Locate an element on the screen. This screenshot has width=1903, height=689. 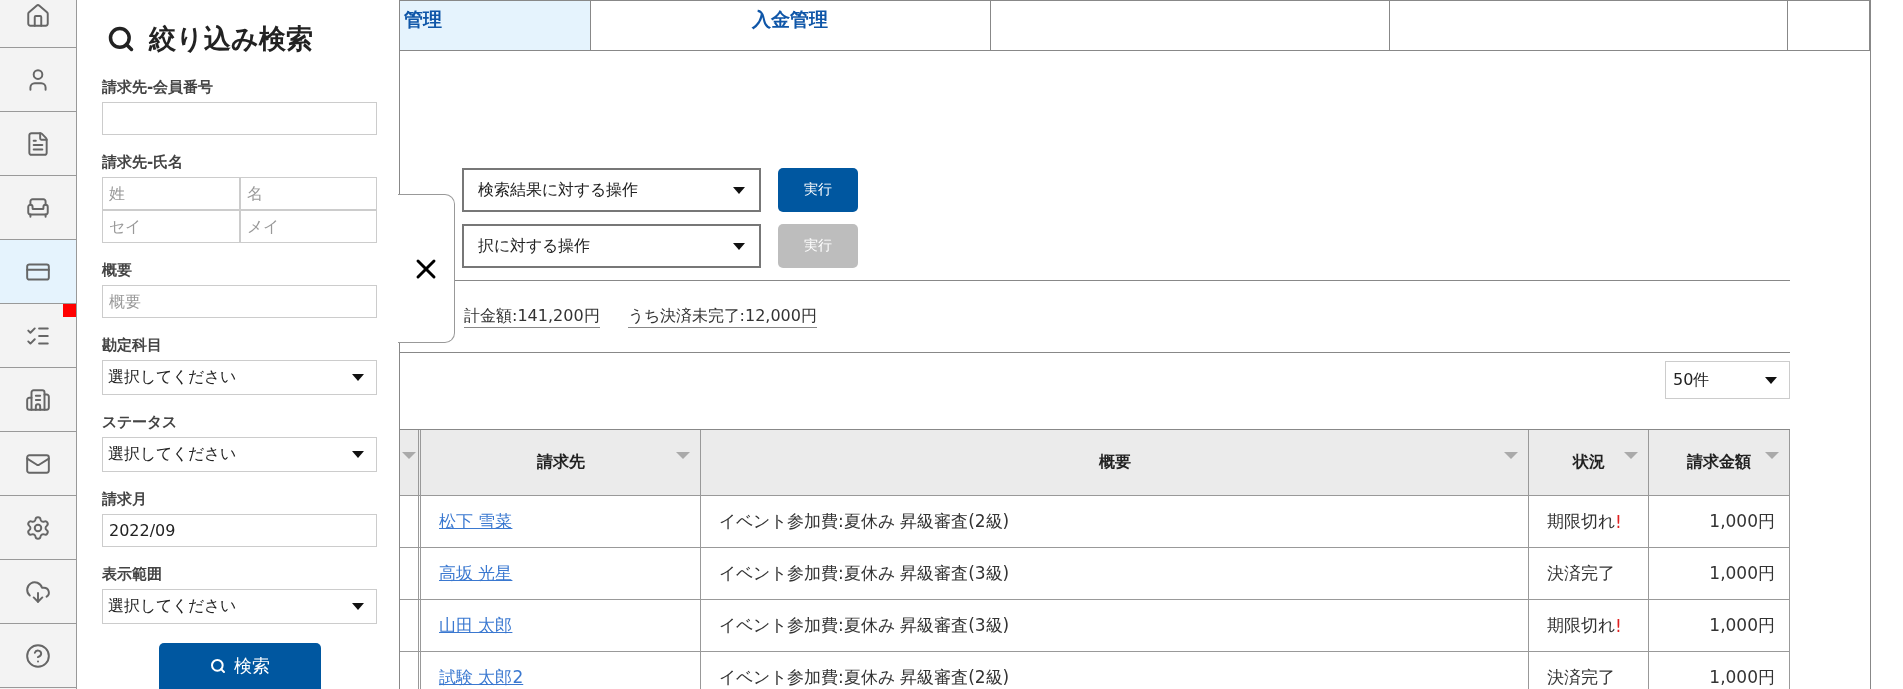
payer-link: 松下 雪菜 is located at coordinates (476, 521).